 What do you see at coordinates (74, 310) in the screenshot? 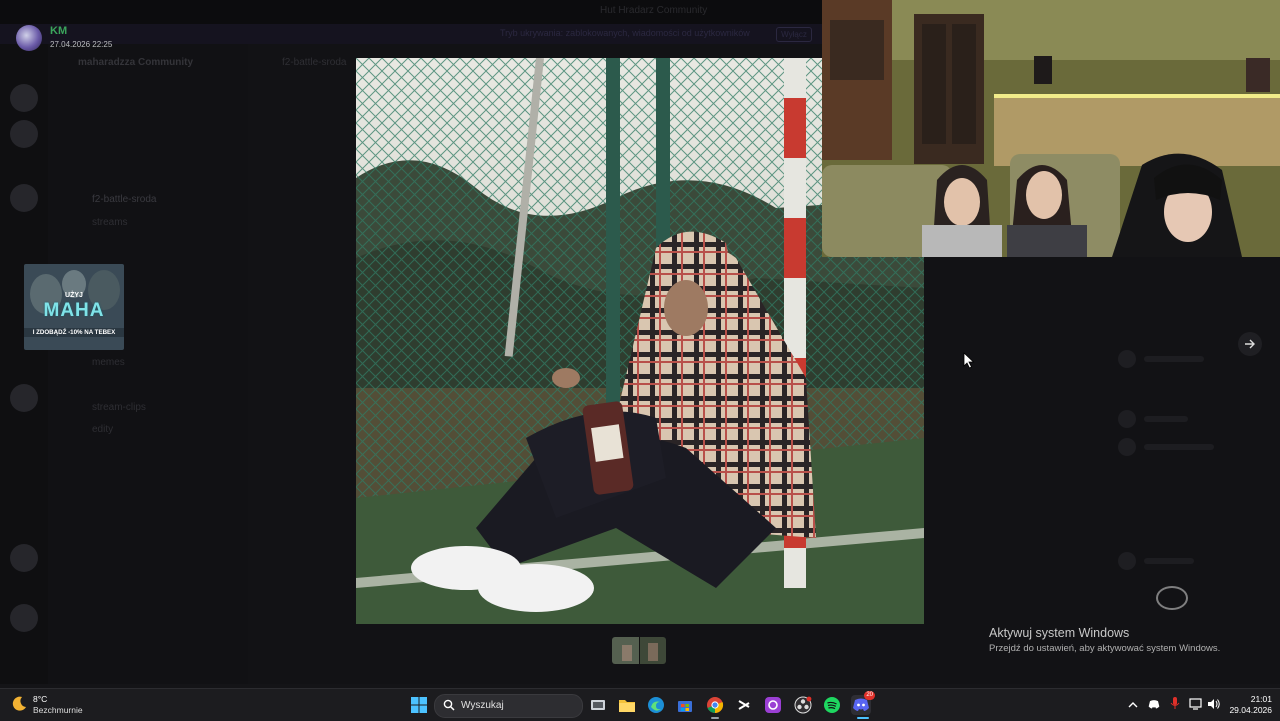
I see `promo-code: MAHA` at bounding box center [74, 310].